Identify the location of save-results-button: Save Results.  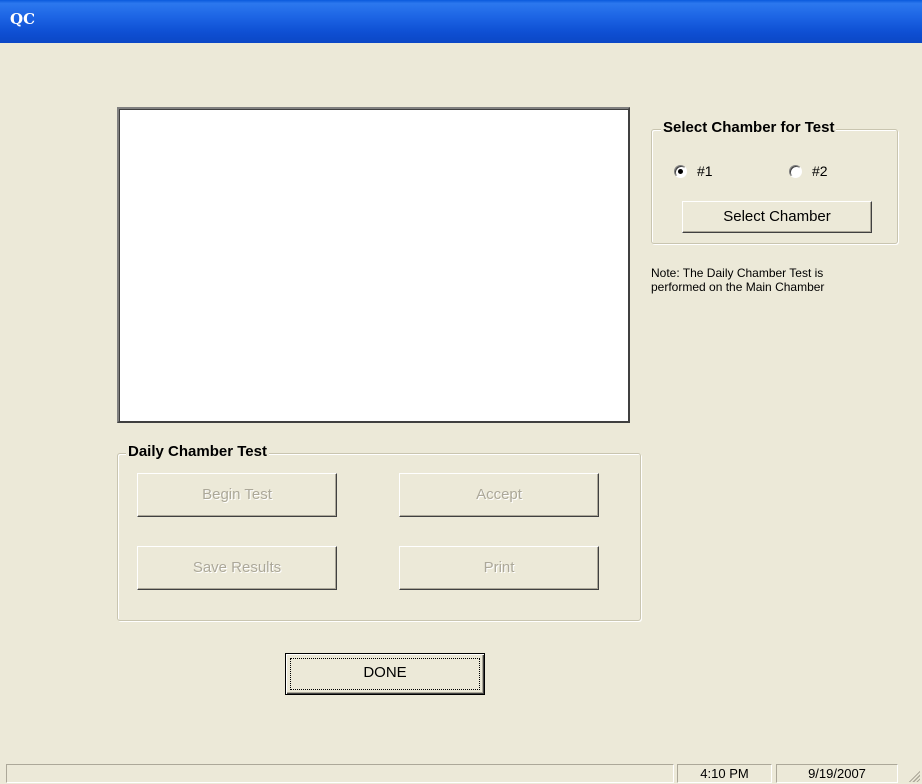
(237, 568).